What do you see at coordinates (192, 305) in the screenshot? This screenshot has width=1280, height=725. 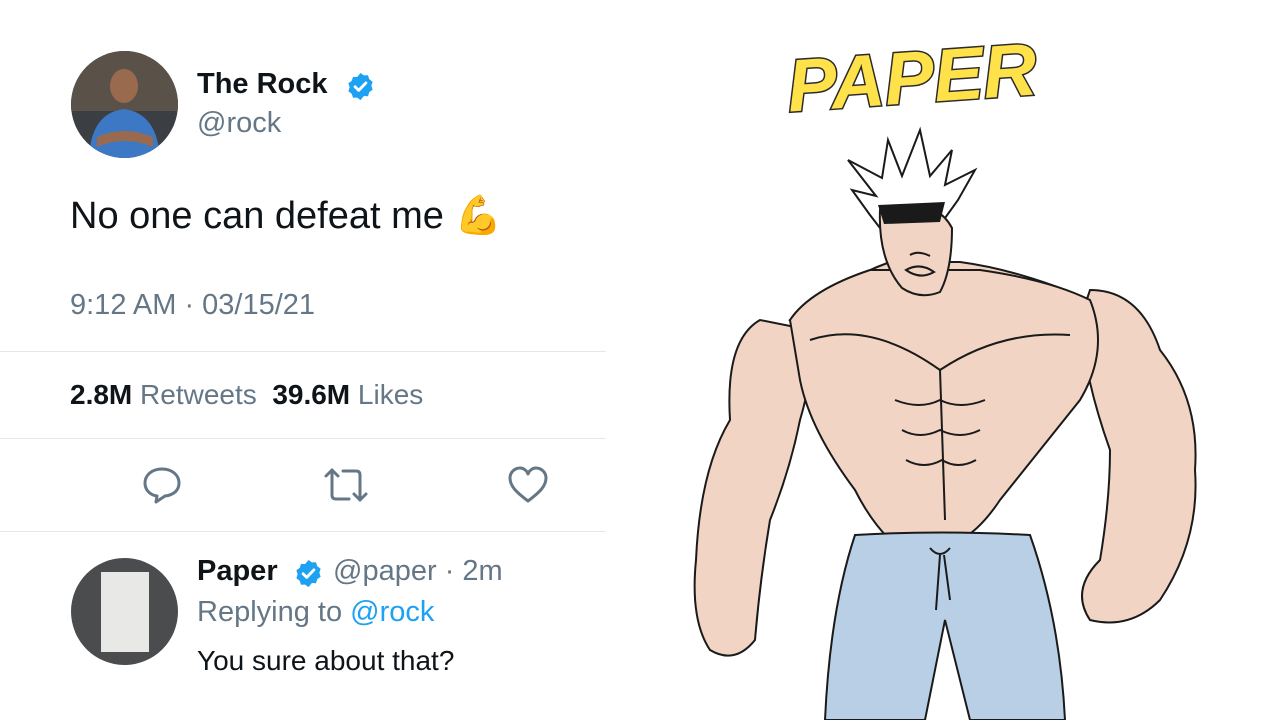 I see `tweet-timestamp: 9:12 AM · 03/15/21` at bounding box center [192, 305].